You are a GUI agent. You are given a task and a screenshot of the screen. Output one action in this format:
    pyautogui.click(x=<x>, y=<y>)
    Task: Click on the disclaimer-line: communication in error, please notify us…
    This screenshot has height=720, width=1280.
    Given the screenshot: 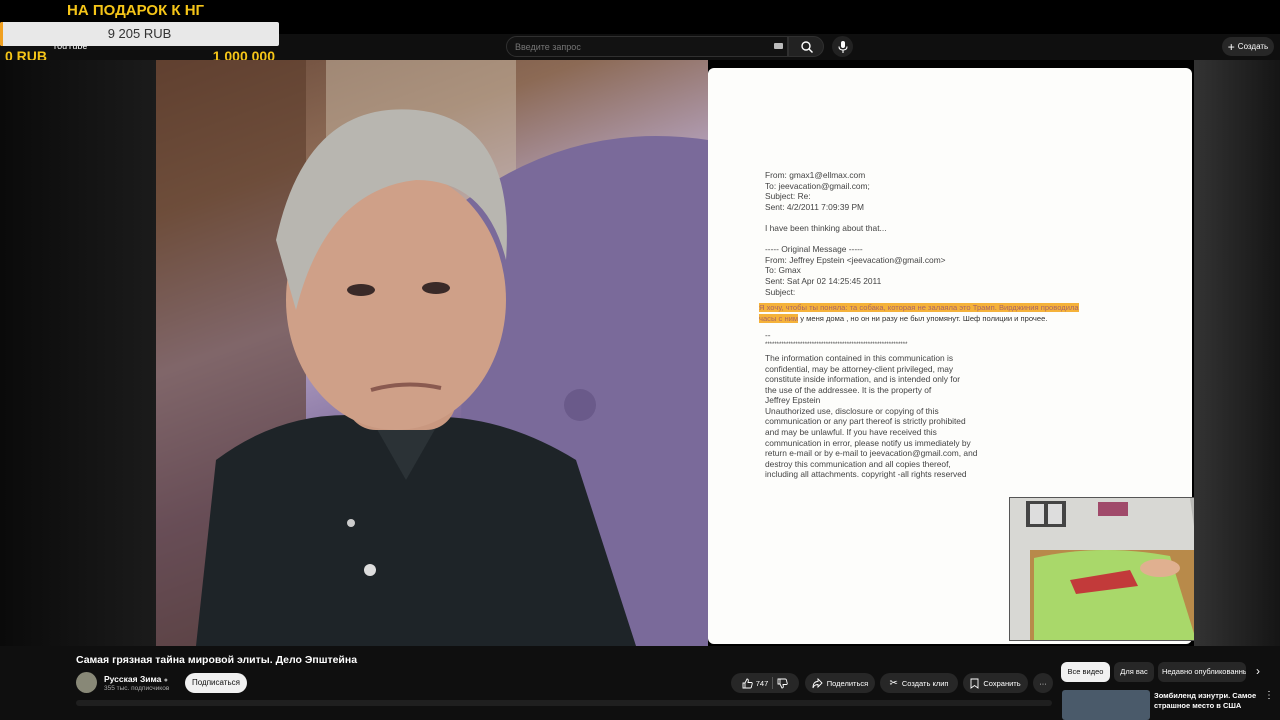 What is the action you would take?
    pyautogui.click(x=868, y=442)
    